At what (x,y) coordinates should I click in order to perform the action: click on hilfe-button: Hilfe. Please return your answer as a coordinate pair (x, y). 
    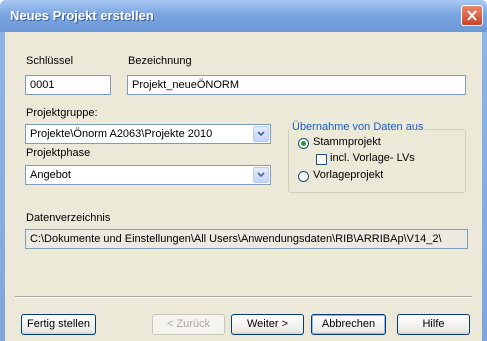
    Looking at the image, I should click on (433, 324).